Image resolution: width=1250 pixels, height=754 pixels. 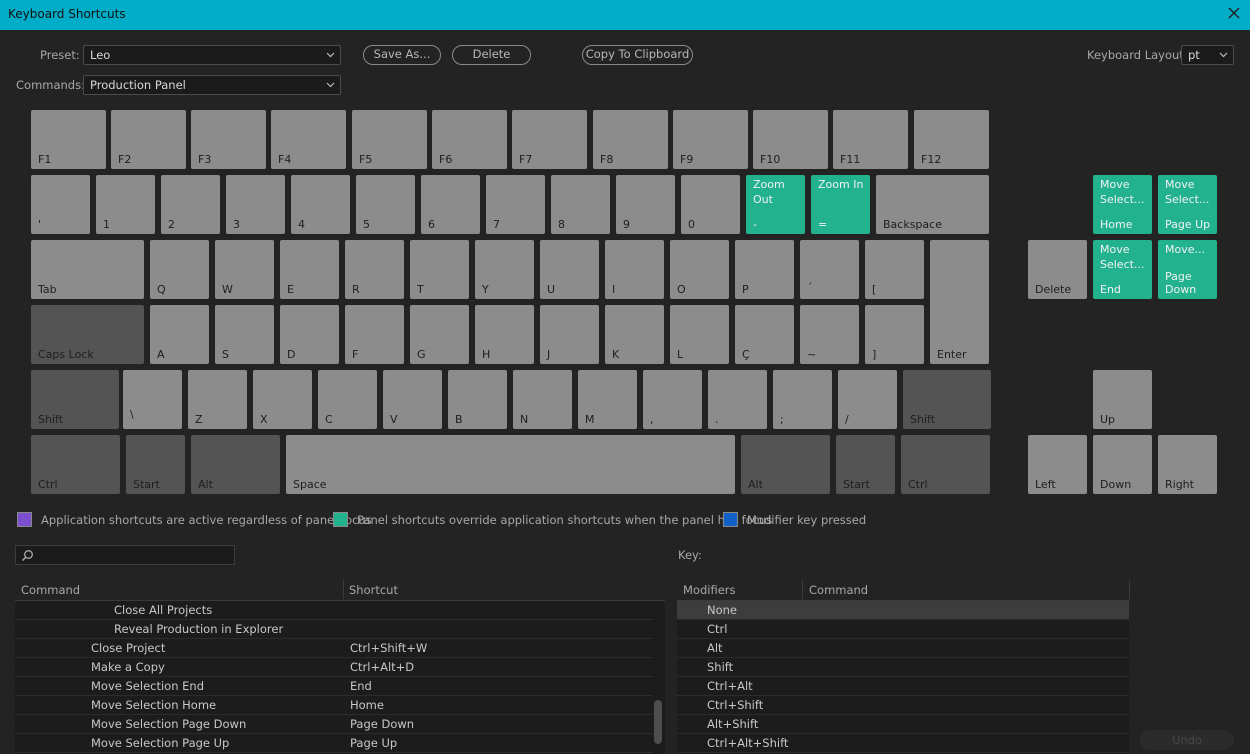 What do you see at coordinates (1187, 269) in the screenshot?
I see `key-page-down: Move... Page Down` at bounding box center [1187, 269].